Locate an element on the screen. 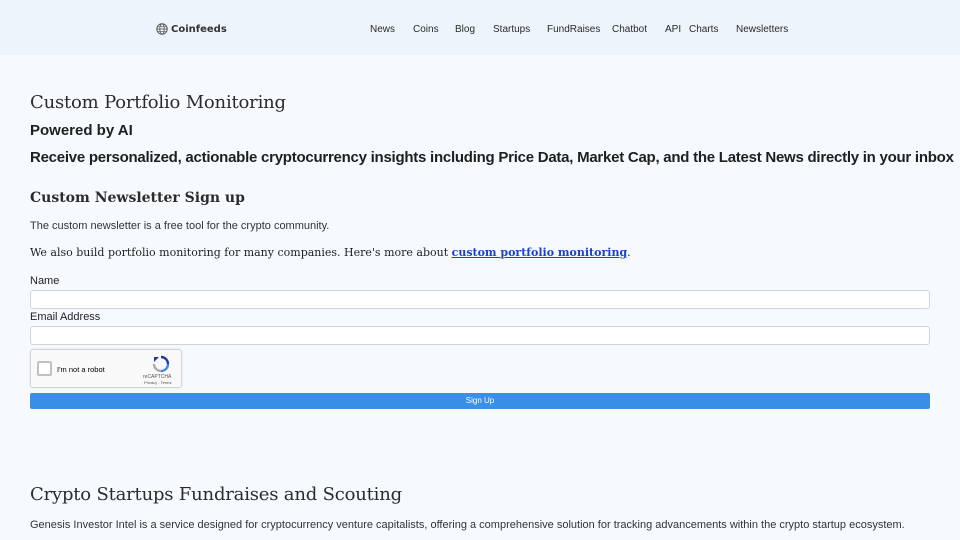 The height and width of the screenshot is (540, 960). nav-link-api: API is located at coordinates (673, 29).